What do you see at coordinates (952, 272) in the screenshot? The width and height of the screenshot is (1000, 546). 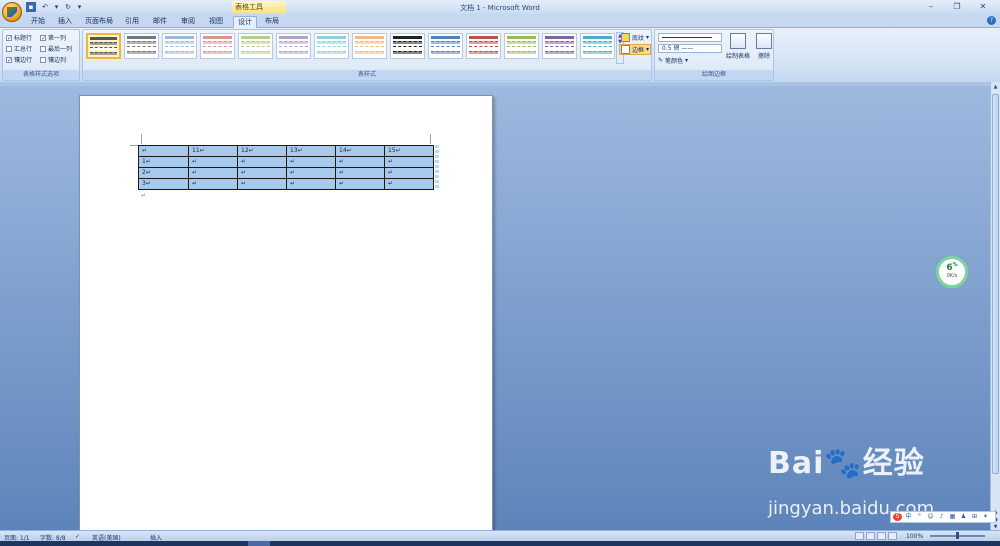 I see `network-monitor-widget: 6% 0K/s` at bounding box center [952, 272].